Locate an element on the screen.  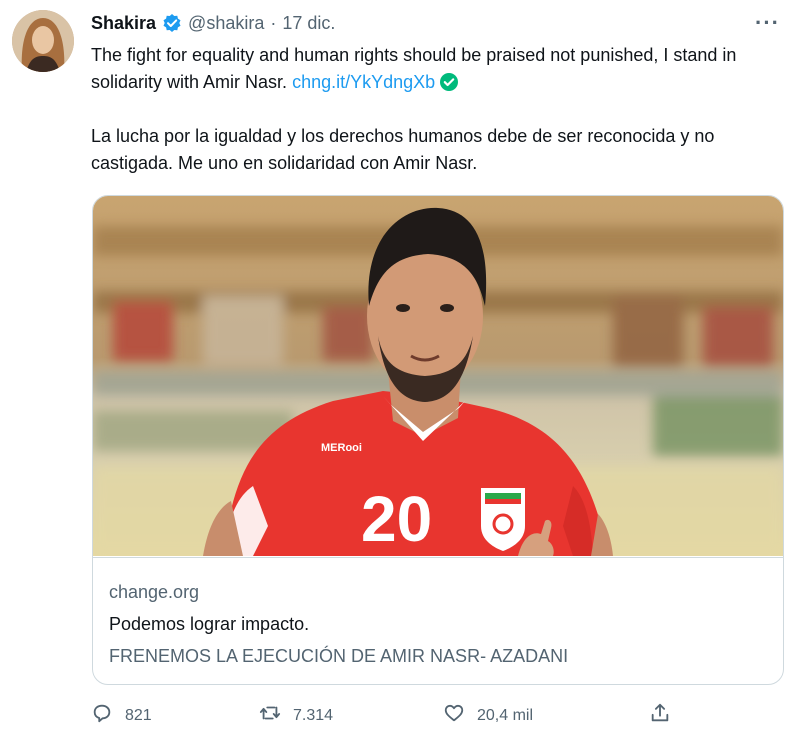
tweet-date: 17 dic. is located at coordinates (308, 23).